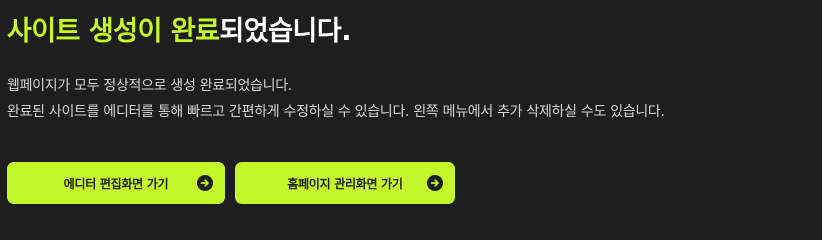 The height and width of the screenshot is (240, 822). I want to click on go-to-editor-label: 에디터 편집화면 가기, so click(116, 183).